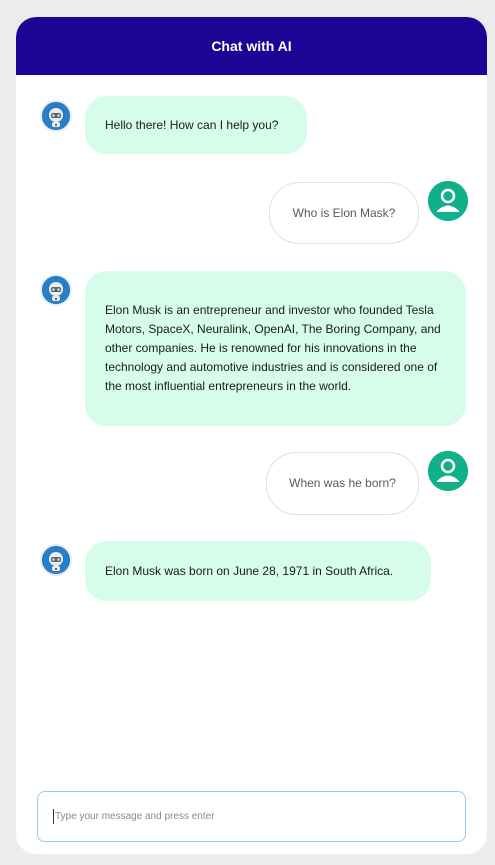 Image resolution: width=495 pixels, height=865 pixels. I want to click on message-text: Who is Elon Mask?, so click(344, 212).